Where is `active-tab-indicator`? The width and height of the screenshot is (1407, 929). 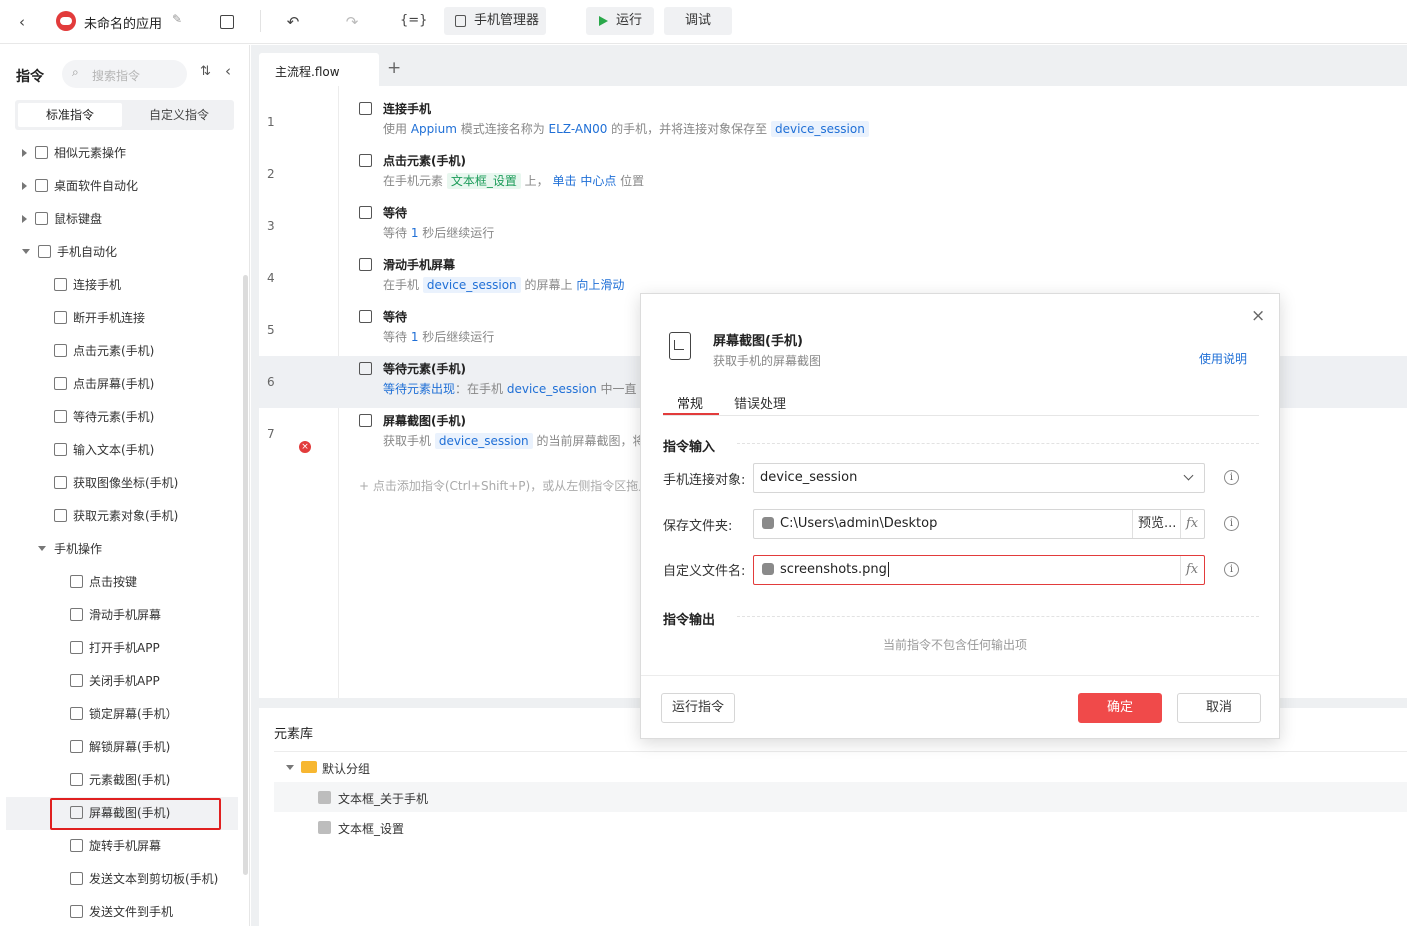
active-tab-indicator is located at coordinates (691, 414).